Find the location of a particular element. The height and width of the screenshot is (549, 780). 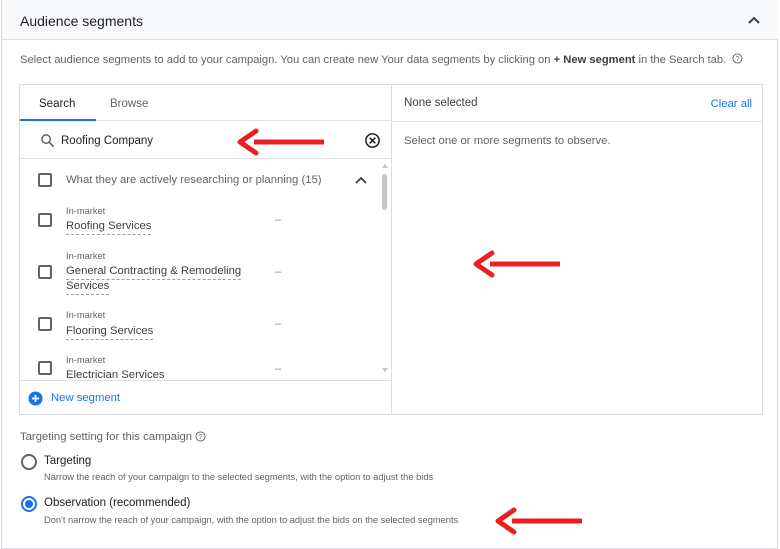

segment-name-continued: Services is located at coordinates (88, 287).